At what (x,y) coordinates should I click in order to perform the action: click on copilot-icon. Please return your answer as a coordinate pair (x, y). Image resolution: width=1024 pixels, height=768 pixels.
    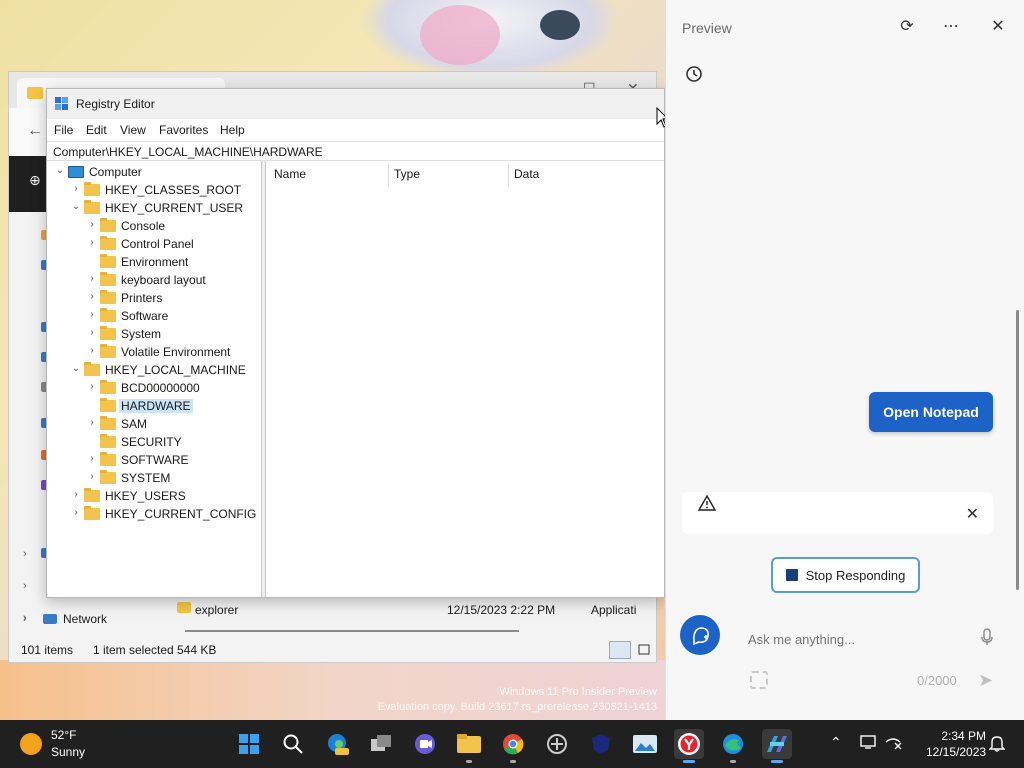
    Looking at the image, I should click on (777, 746).